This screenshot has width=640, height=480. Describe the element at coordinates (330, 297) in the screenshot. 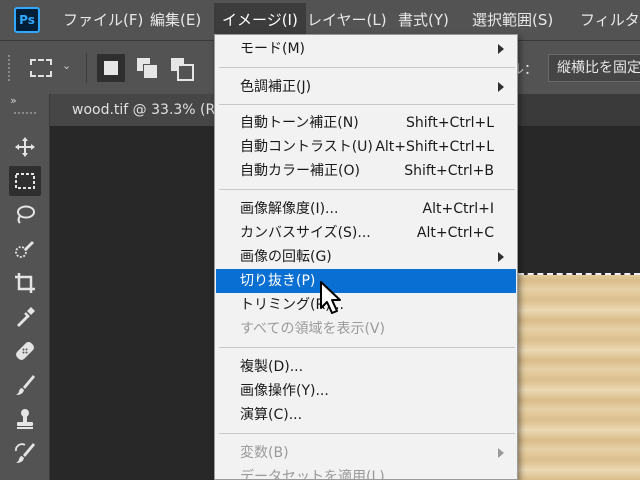

I see `mouse-pointer-icon` at that location.